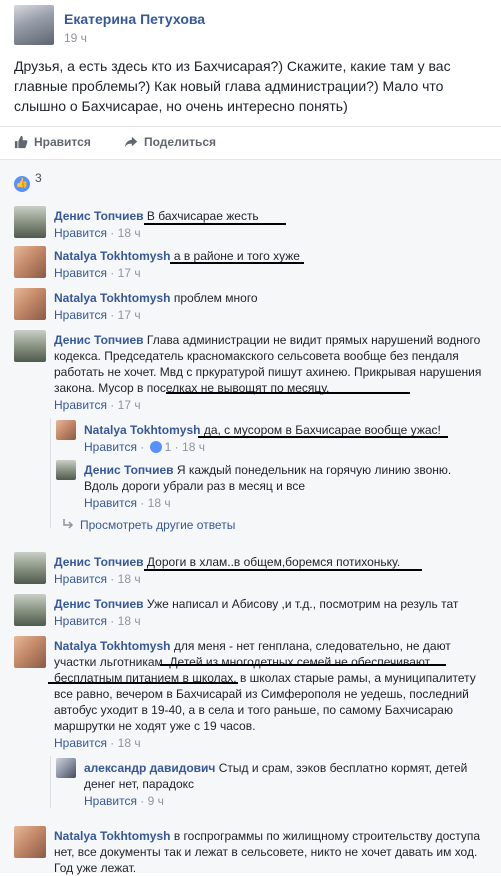 Image resolution: width=501 pixels, height=876 pixels. I want to click on likes-count: 3, so click(38, 178).